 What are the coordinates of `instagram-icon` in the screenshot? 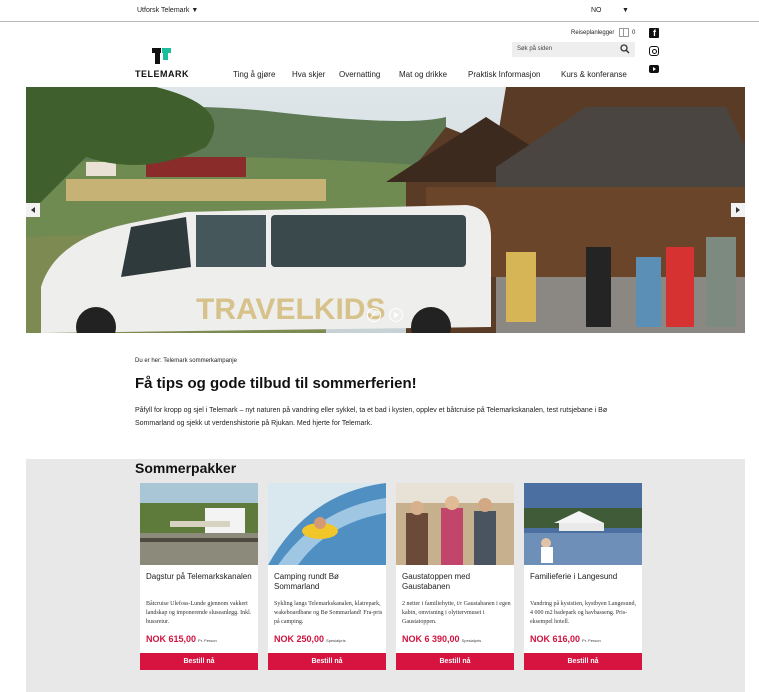 It's located at (654, 51).